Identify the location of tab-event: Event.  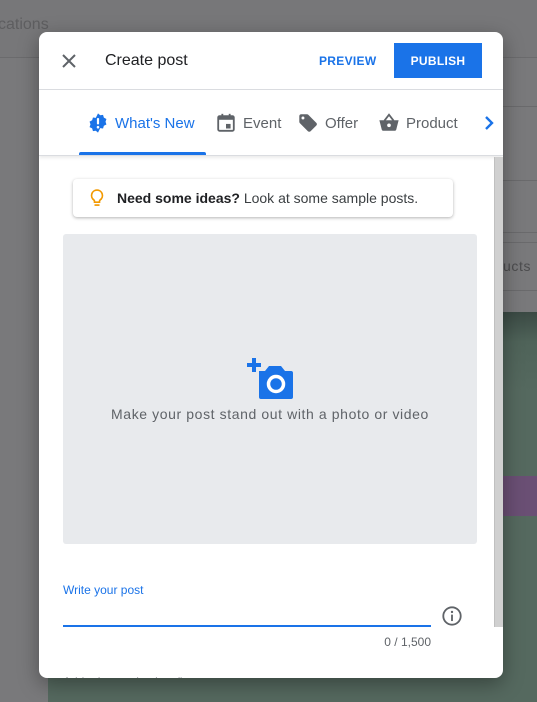
(248, 123).